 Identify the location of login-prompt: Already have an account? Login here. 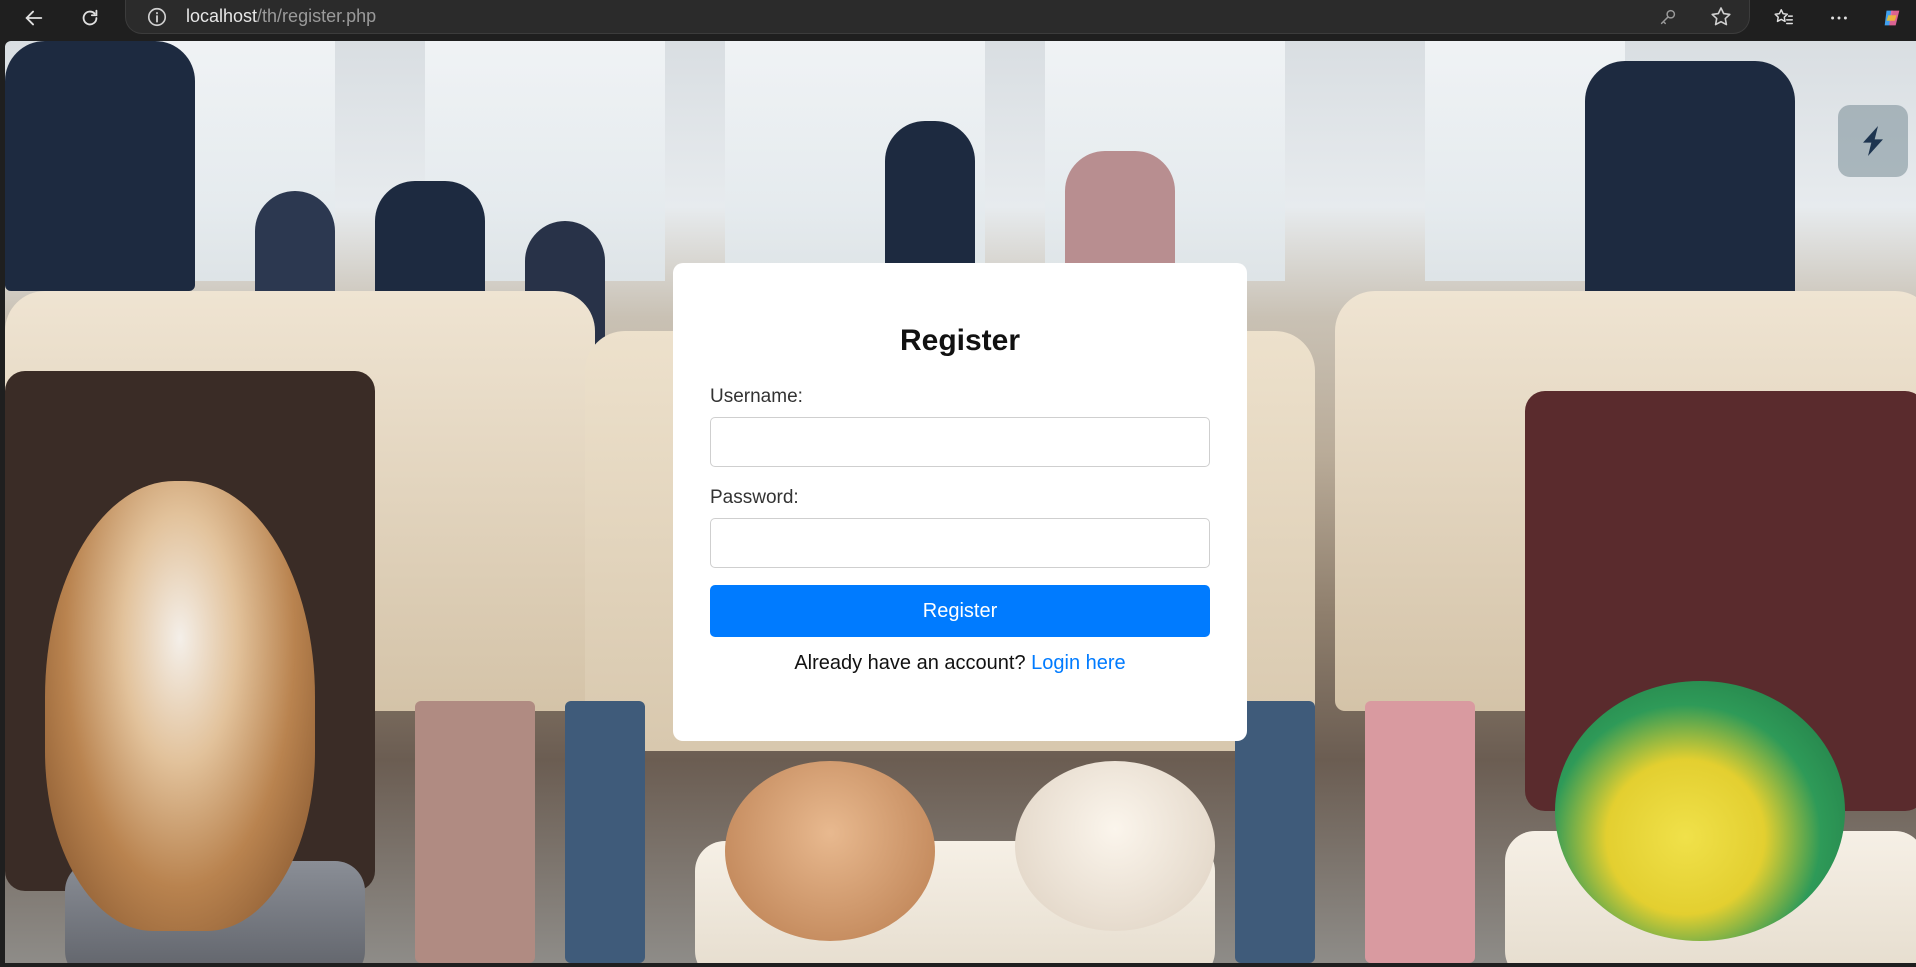
(960, 663).